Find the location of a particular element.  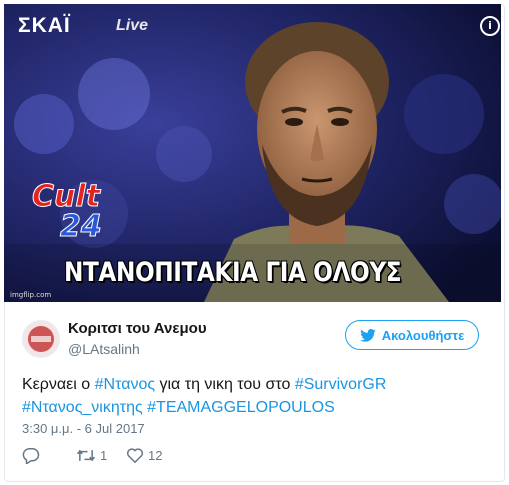

like-count: 12 is located at coordinates (155, 455).